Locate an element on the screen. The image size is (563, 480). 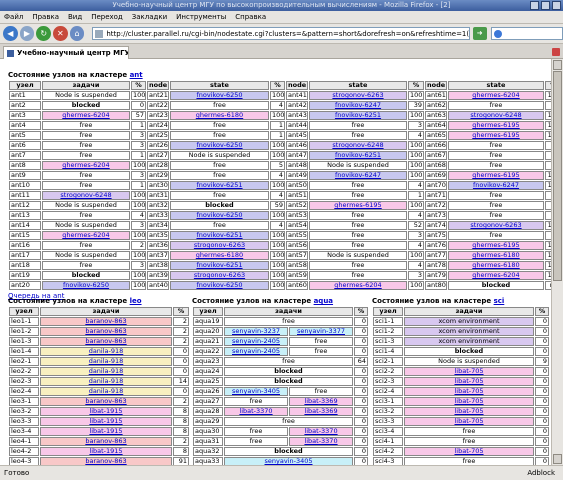
menu-file: Файл is located at coordinates (13, 17).